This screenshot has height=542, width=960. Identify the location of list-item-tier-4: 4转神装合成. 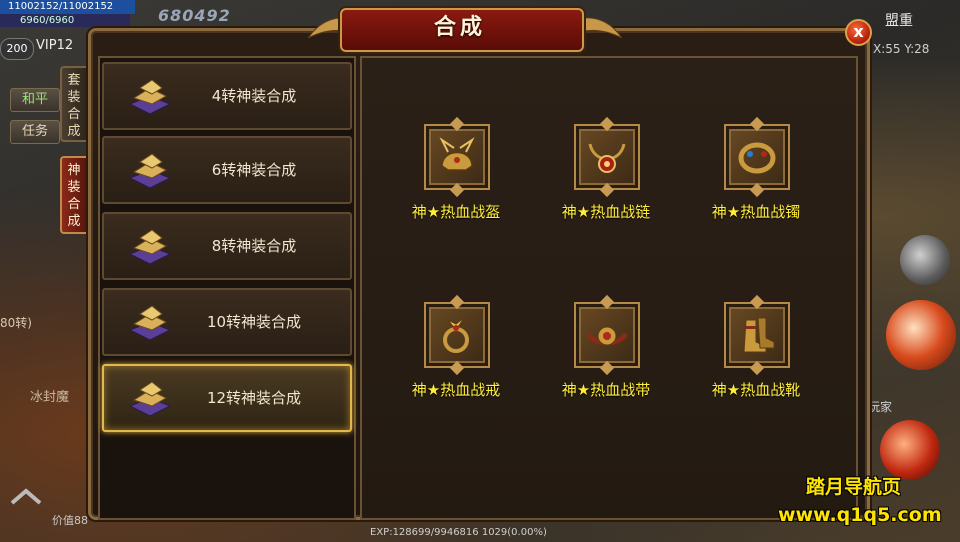
(227, 96).